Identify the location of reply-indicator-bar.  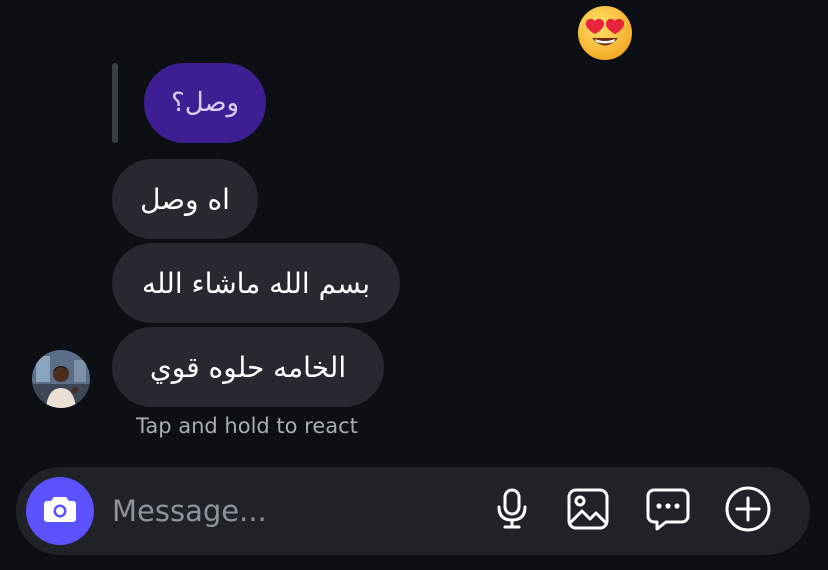
(115, 103).